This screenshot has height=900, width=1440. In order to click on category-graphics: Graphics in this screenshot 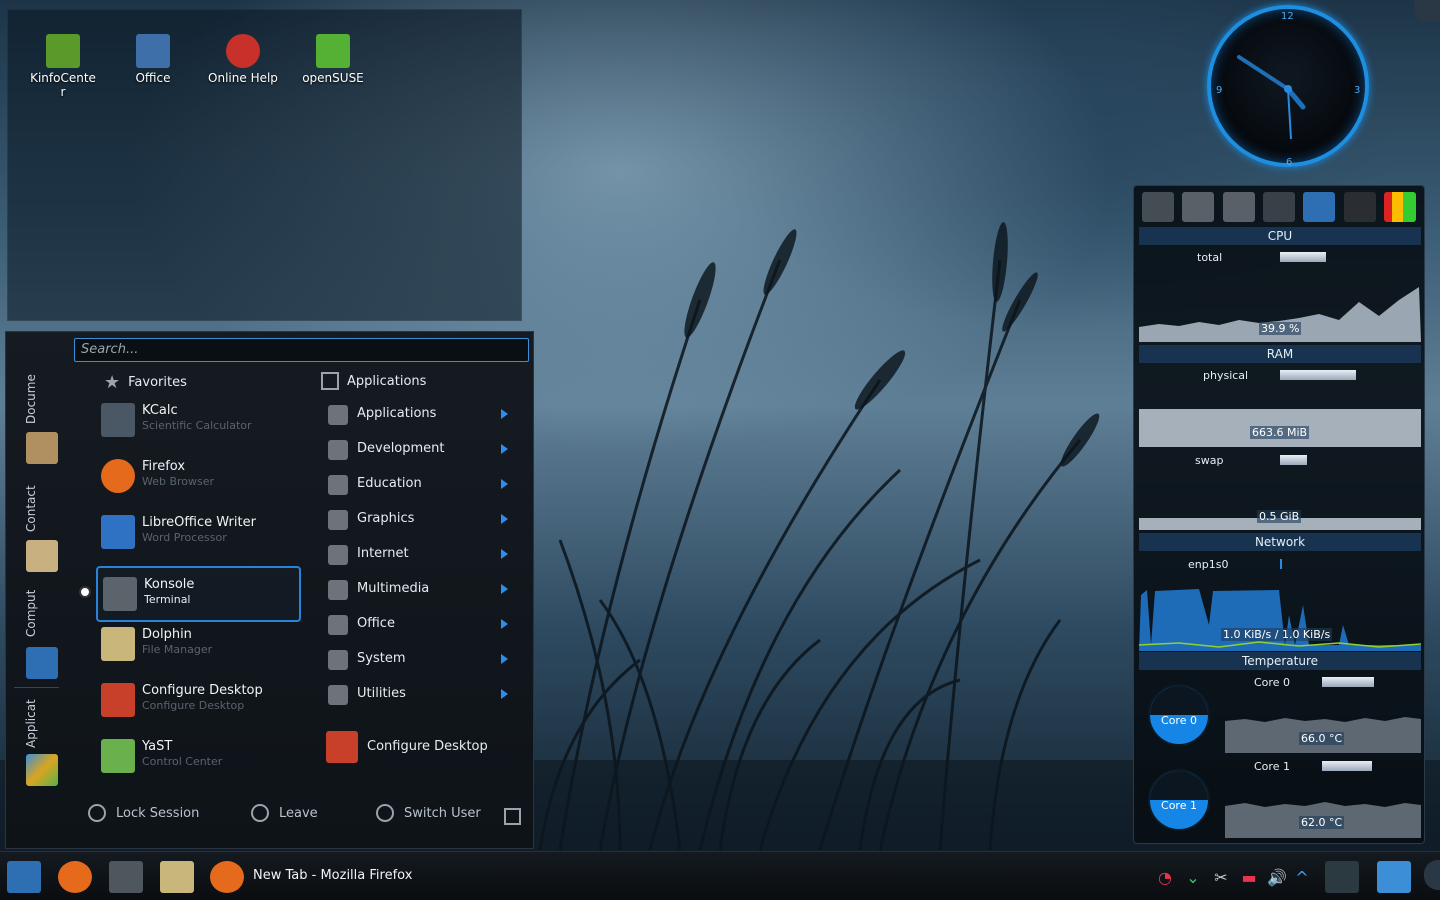, I will do `click(419, 519)`.